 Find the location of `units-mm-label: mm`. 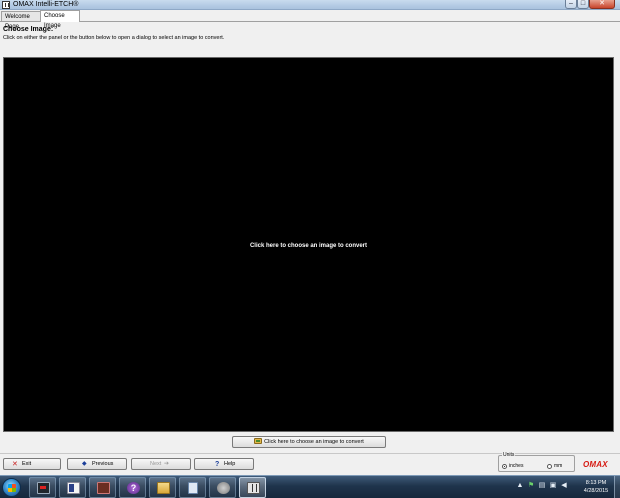

units-mm-label: mm is located at coordinates (558, 466).